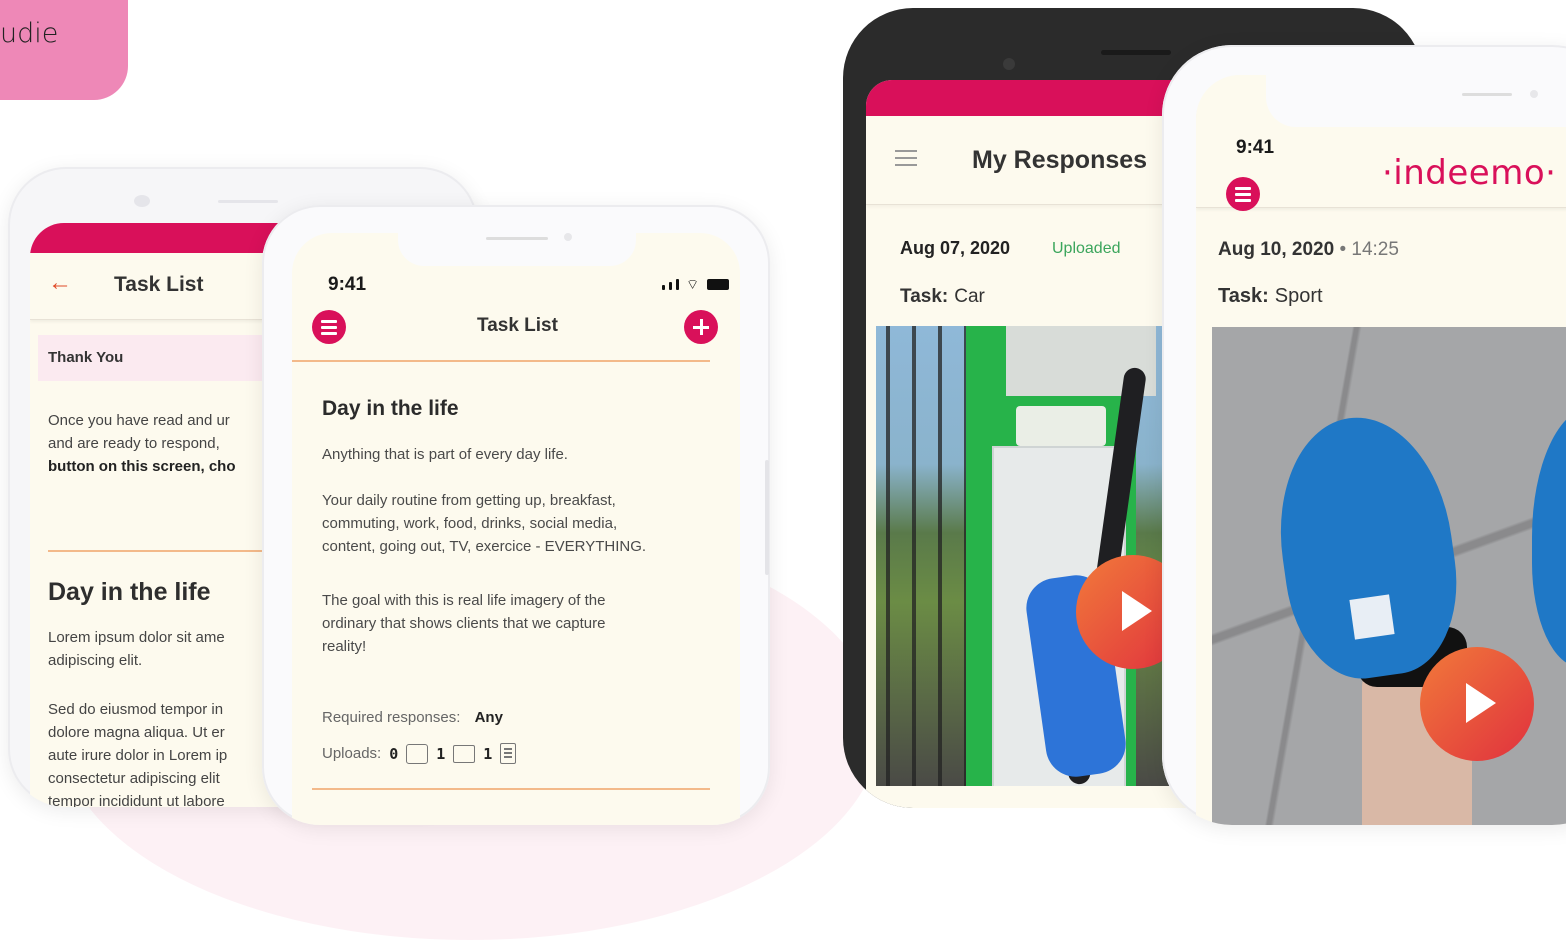 This screenshot has width=1566, height=940. I want to click on hamburger-icon, so click(906, 160).